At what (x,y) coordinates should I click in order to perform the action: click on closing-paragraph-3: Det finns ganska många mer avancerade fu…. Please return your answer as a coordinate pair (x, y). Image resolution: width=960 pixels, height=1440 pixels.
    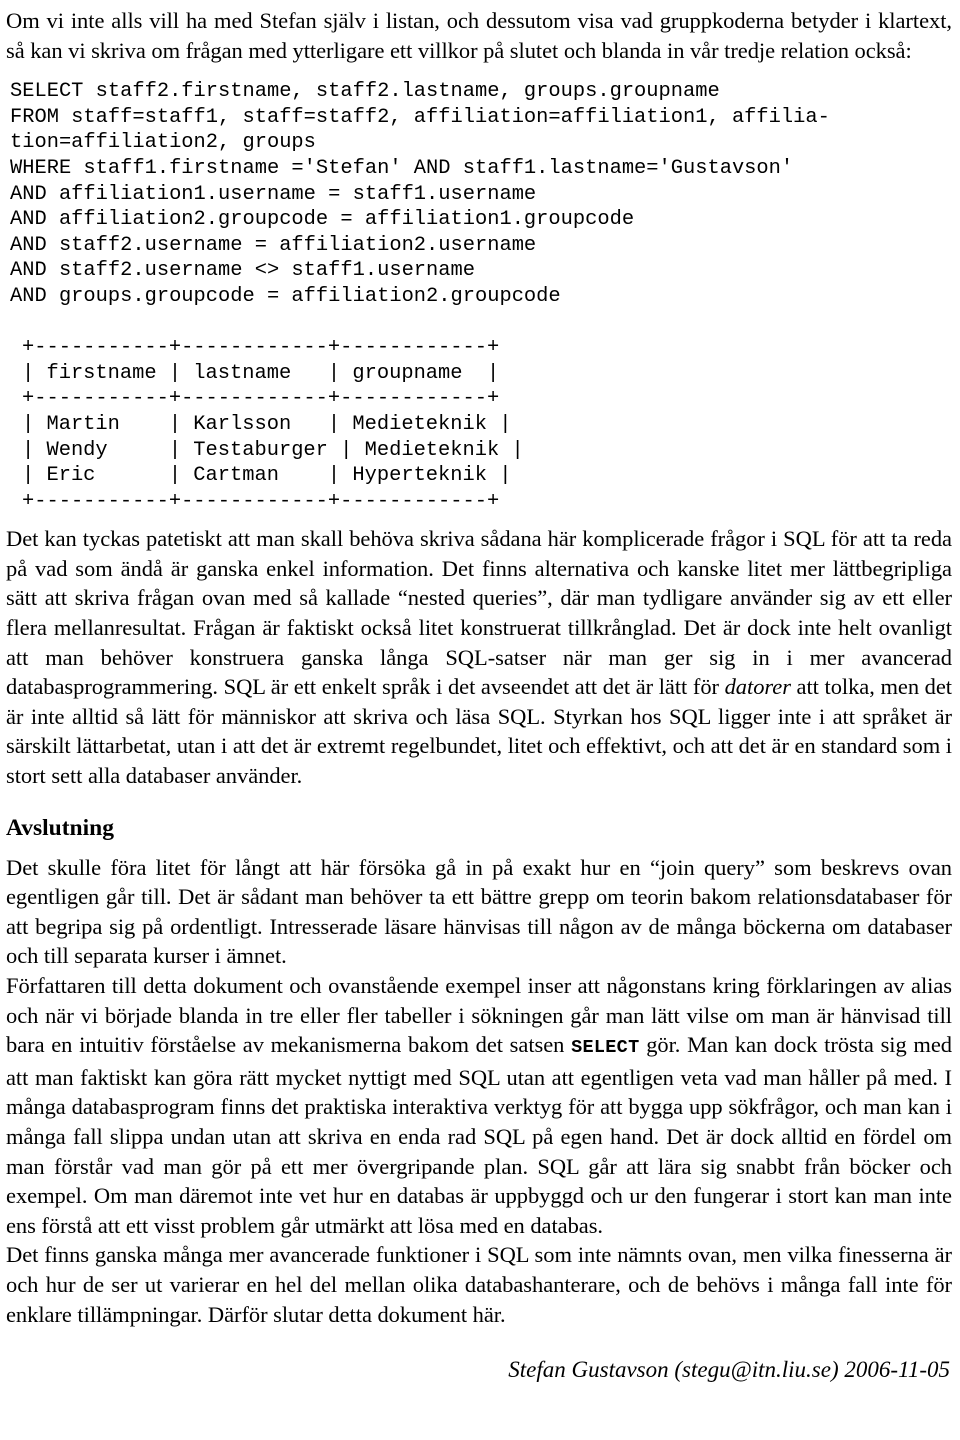
    Looking at the image, I should click on (479, 1284).